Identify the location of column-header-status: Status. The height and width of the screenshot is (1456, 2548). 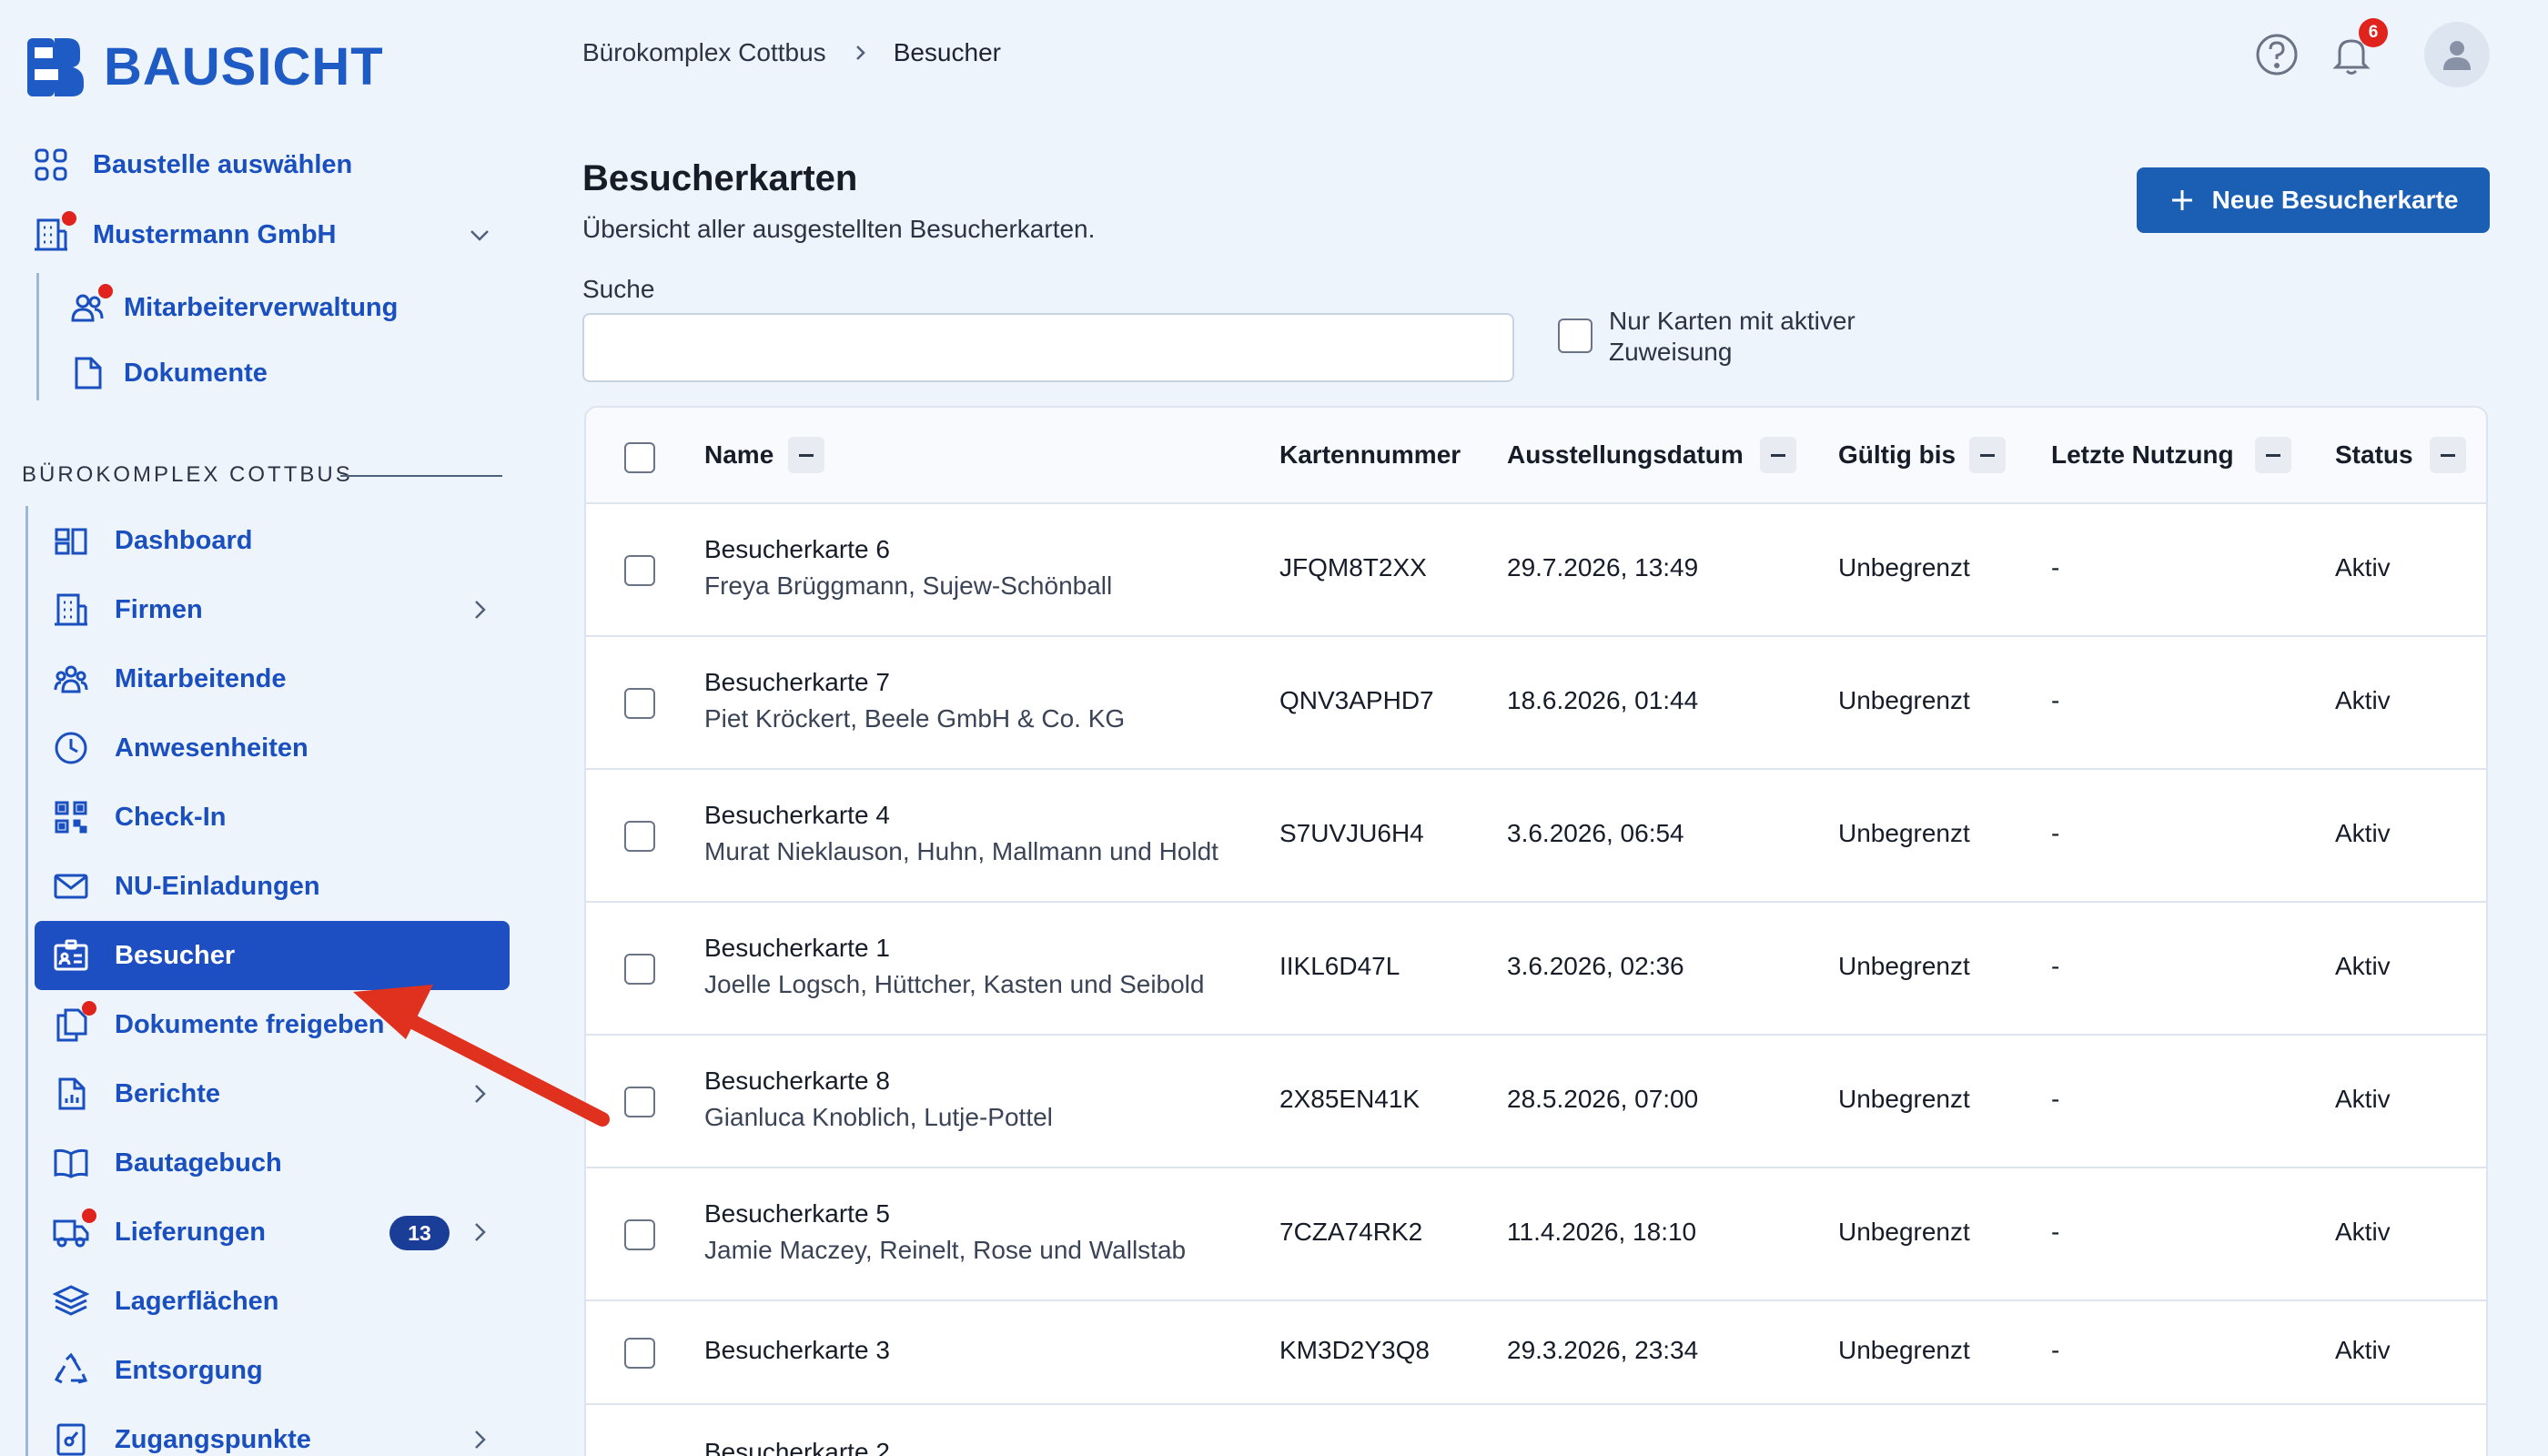
(2374, 455).